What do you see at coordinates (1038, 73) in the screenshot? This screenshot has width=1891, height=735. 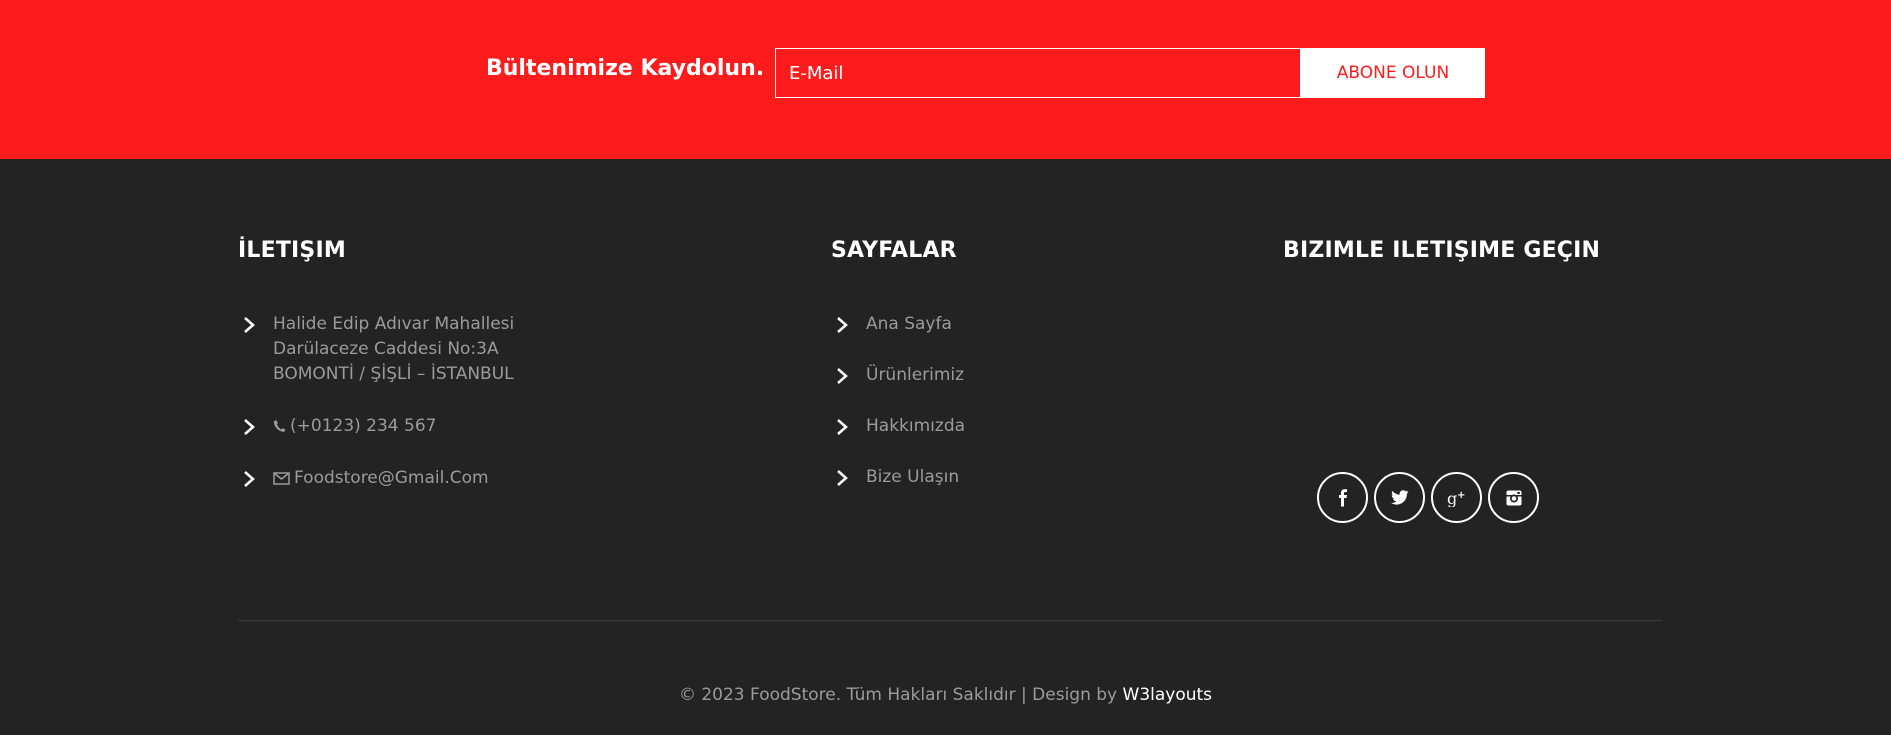 I see `email-input` at bounding box center [1038, 73].